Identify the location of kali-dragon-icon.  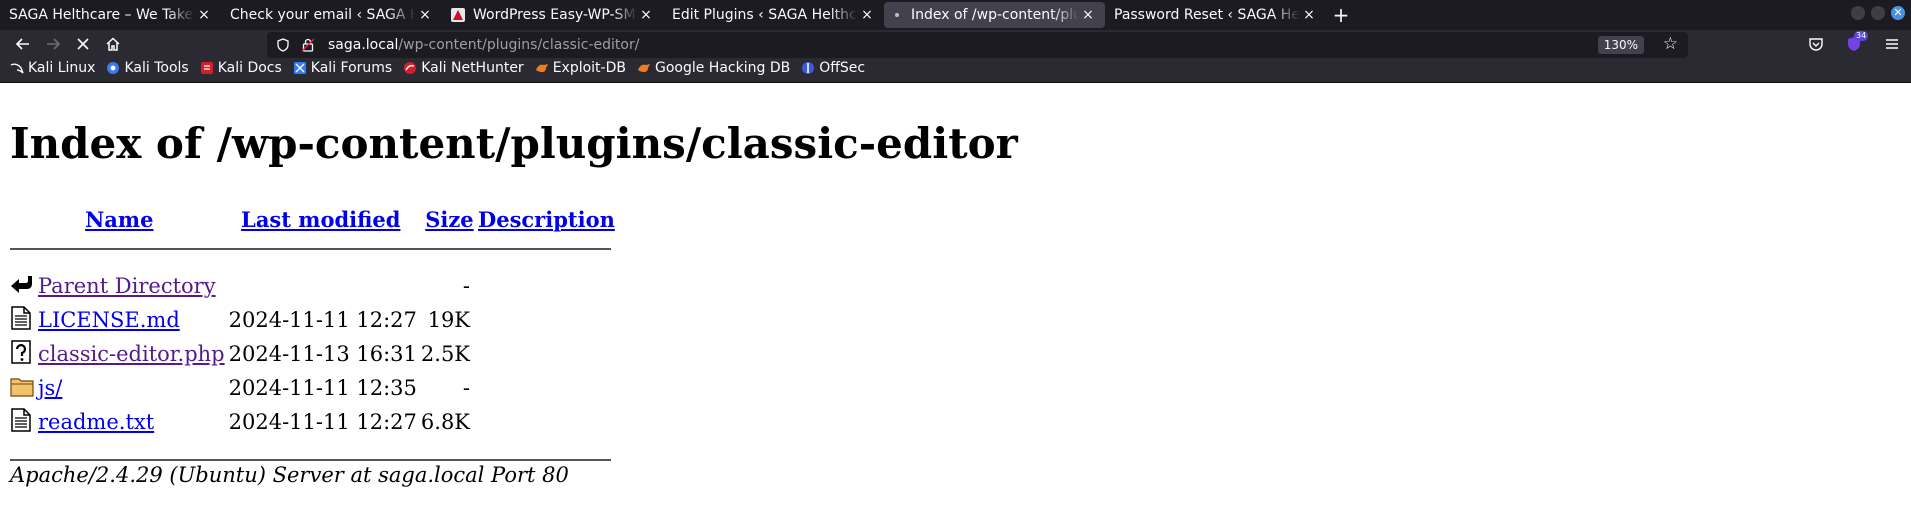
(17, 68).